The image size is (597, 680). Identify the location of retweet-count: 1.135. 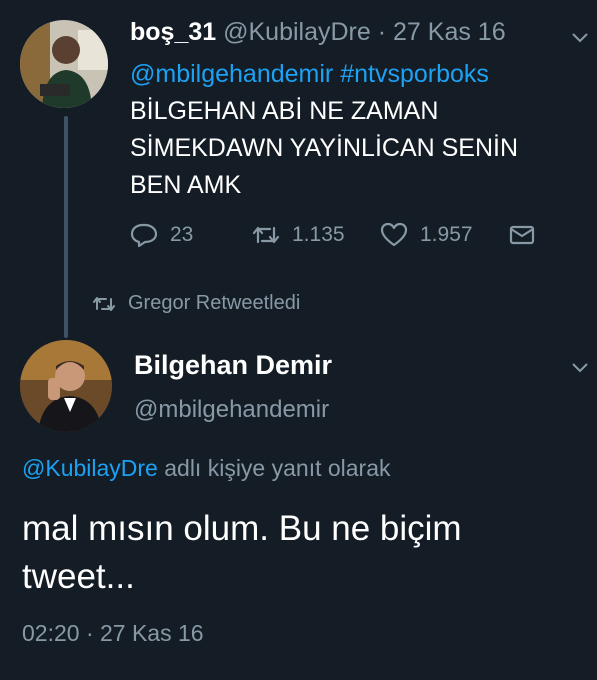
(318, 234).